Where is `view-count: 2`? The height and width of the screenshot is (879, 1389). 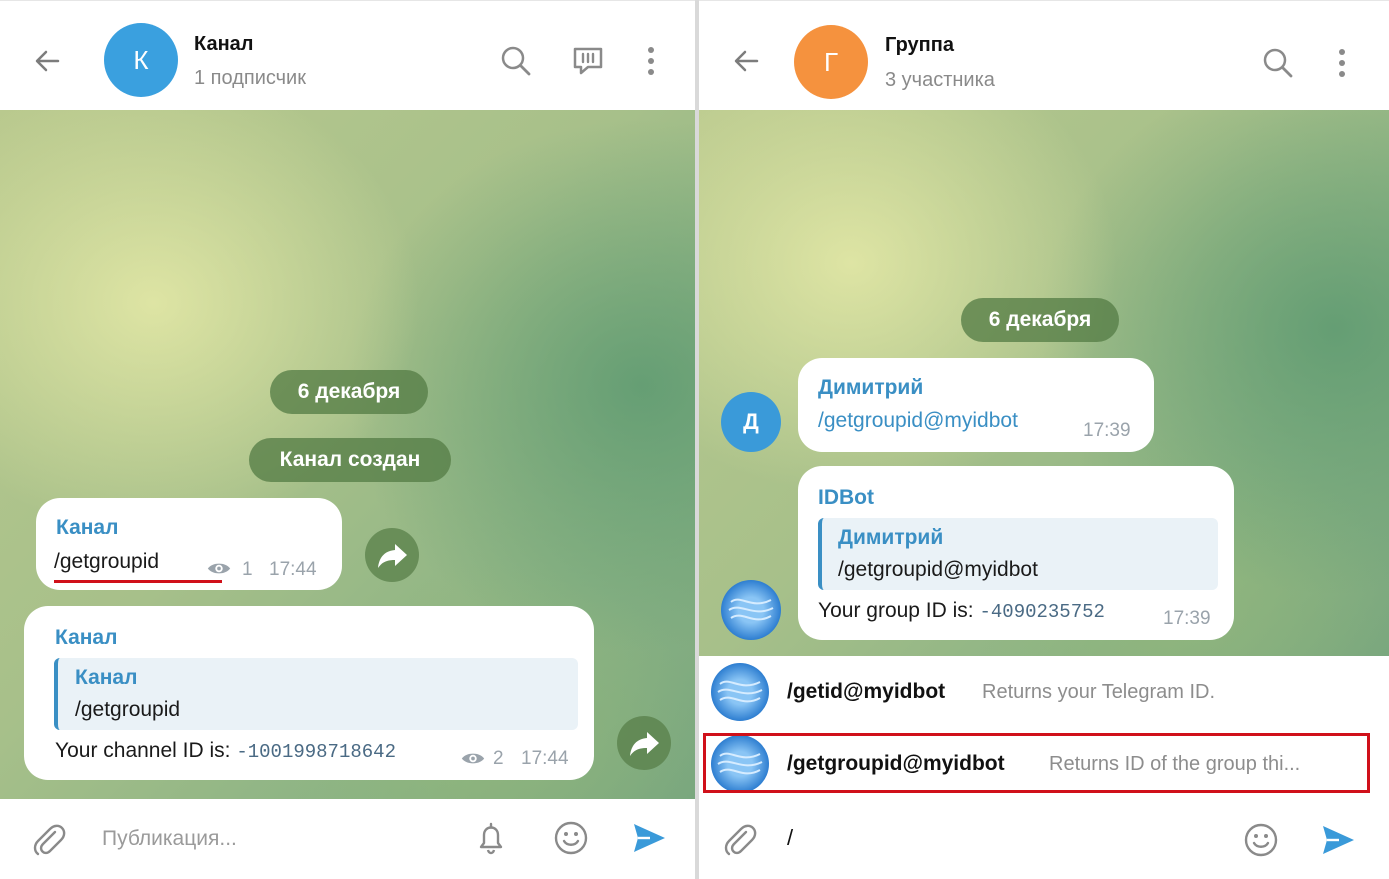 view-count: 2 is located at coordinates (498, 758).